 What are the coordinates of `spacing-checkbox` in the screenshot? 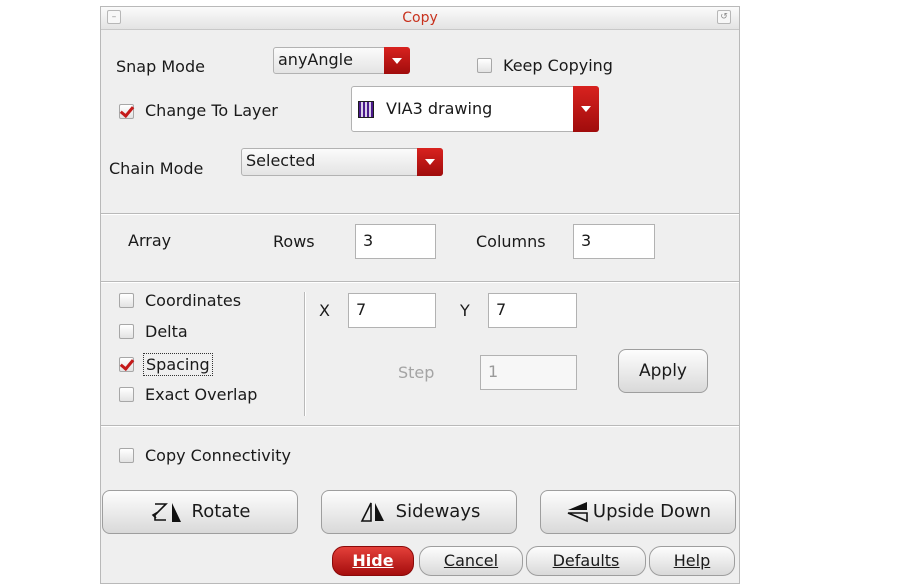 It's located at (126, 364).